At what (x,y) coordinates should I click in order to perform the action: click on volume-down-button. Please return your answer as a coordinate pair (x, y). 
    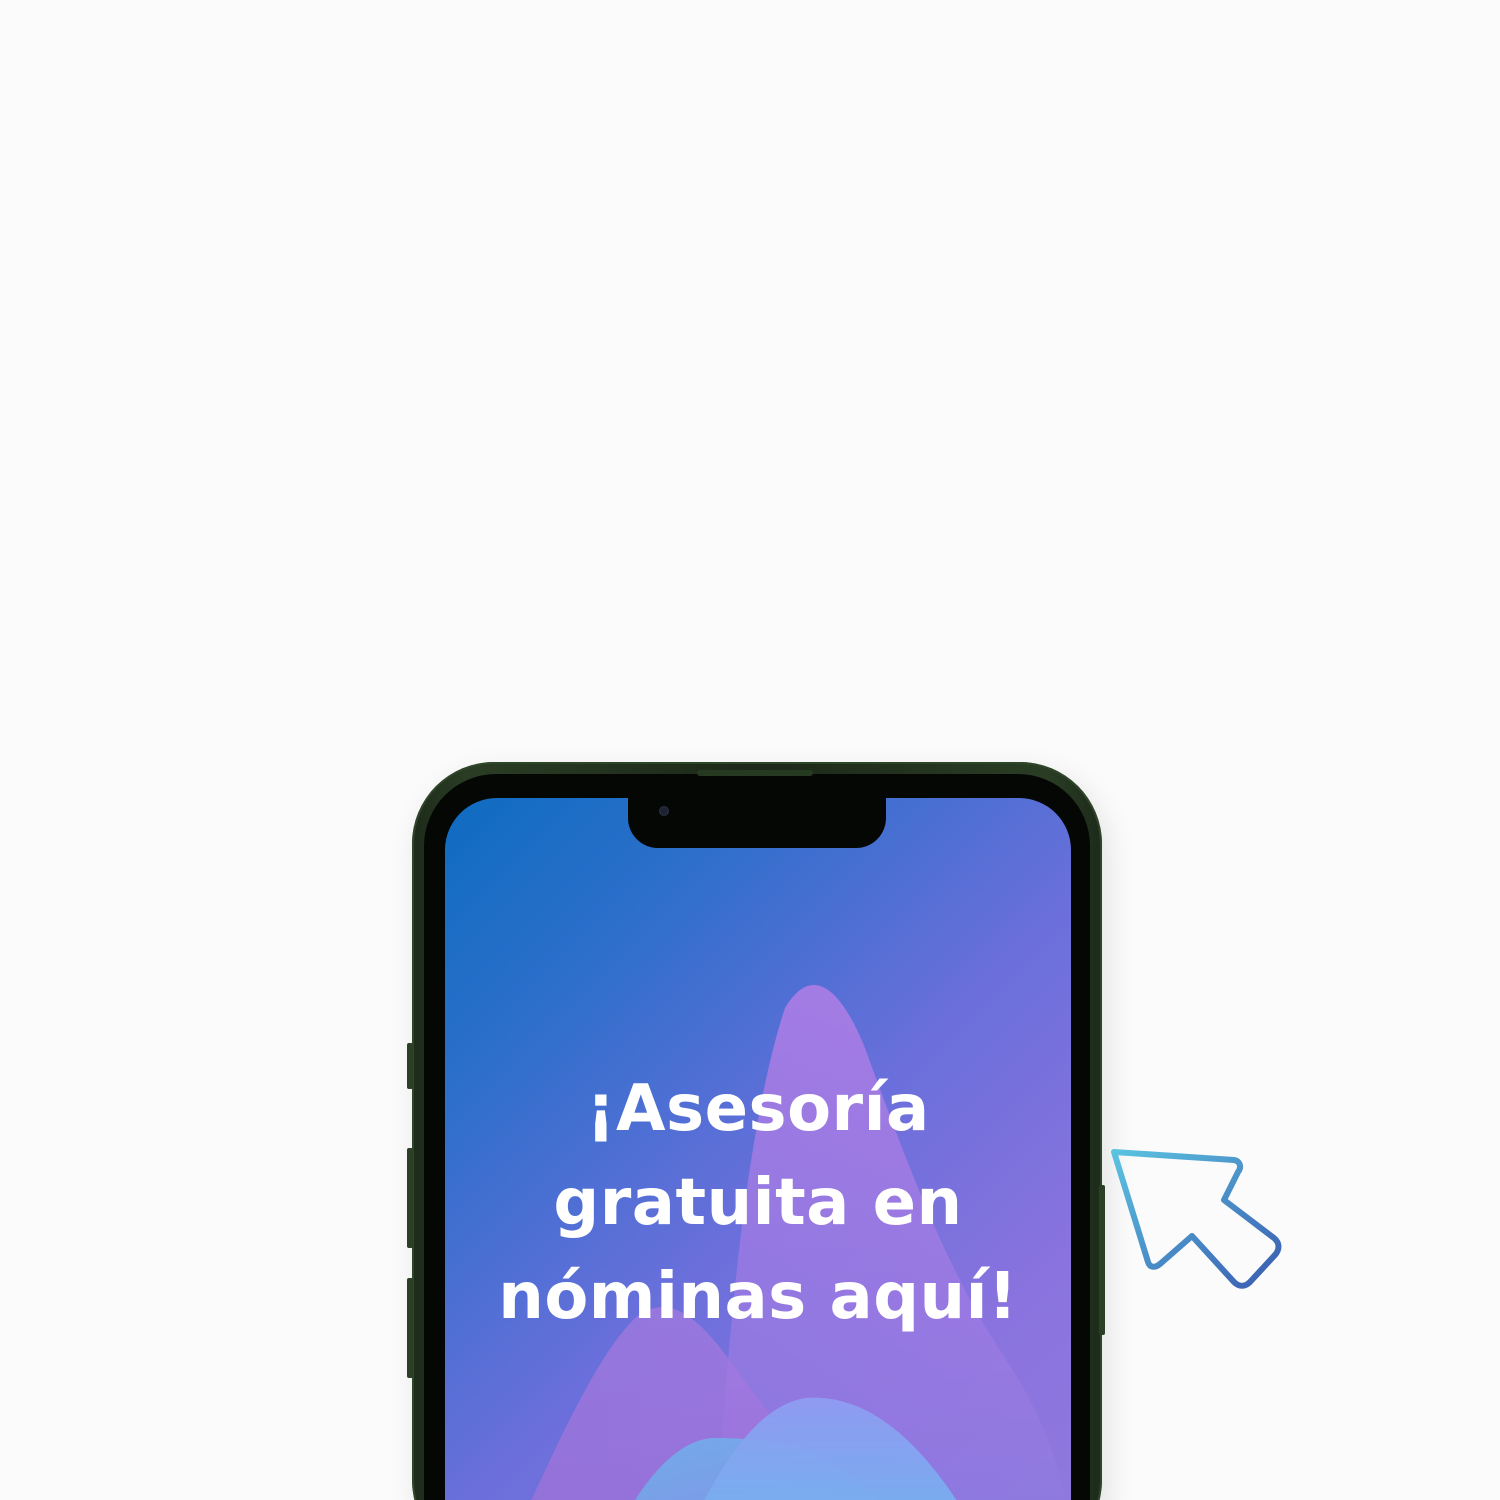
    Looking at the image, I should click on (410, 1328).